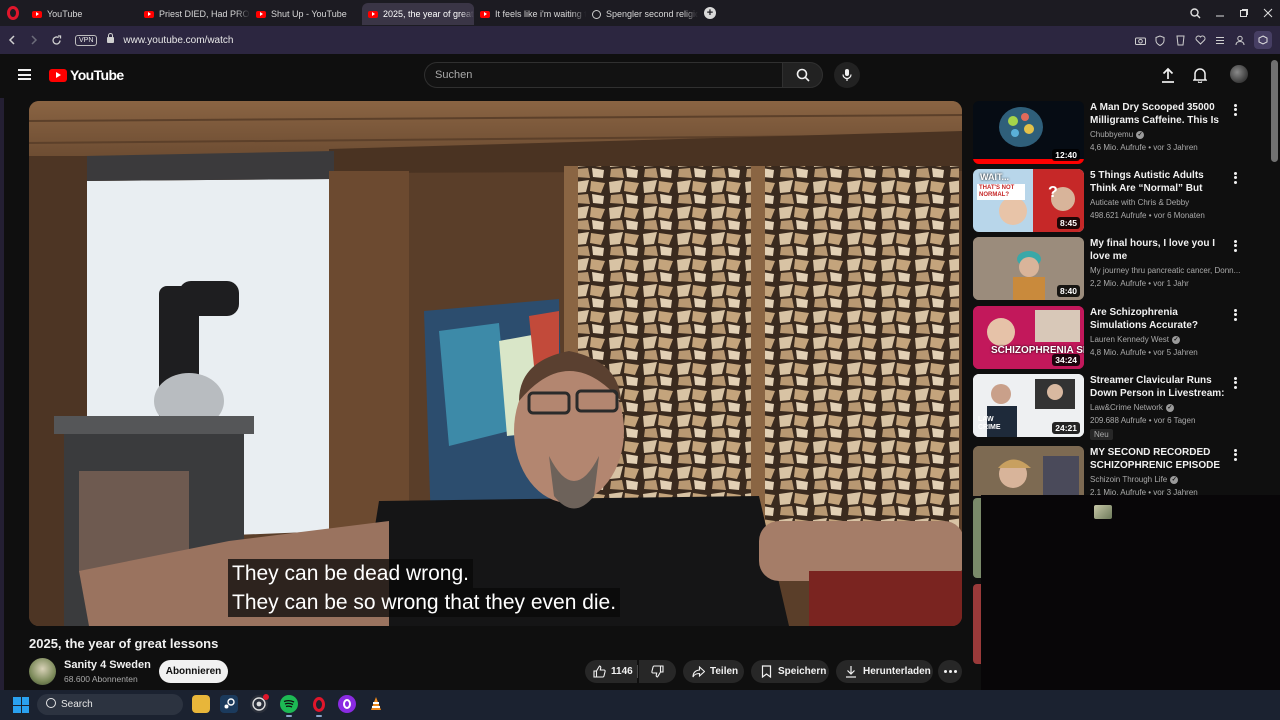  Describe the element at coordinates (1160, 250) in the screenshot. I see `recommendation-title: My final hours, I love you I love me` at that location.